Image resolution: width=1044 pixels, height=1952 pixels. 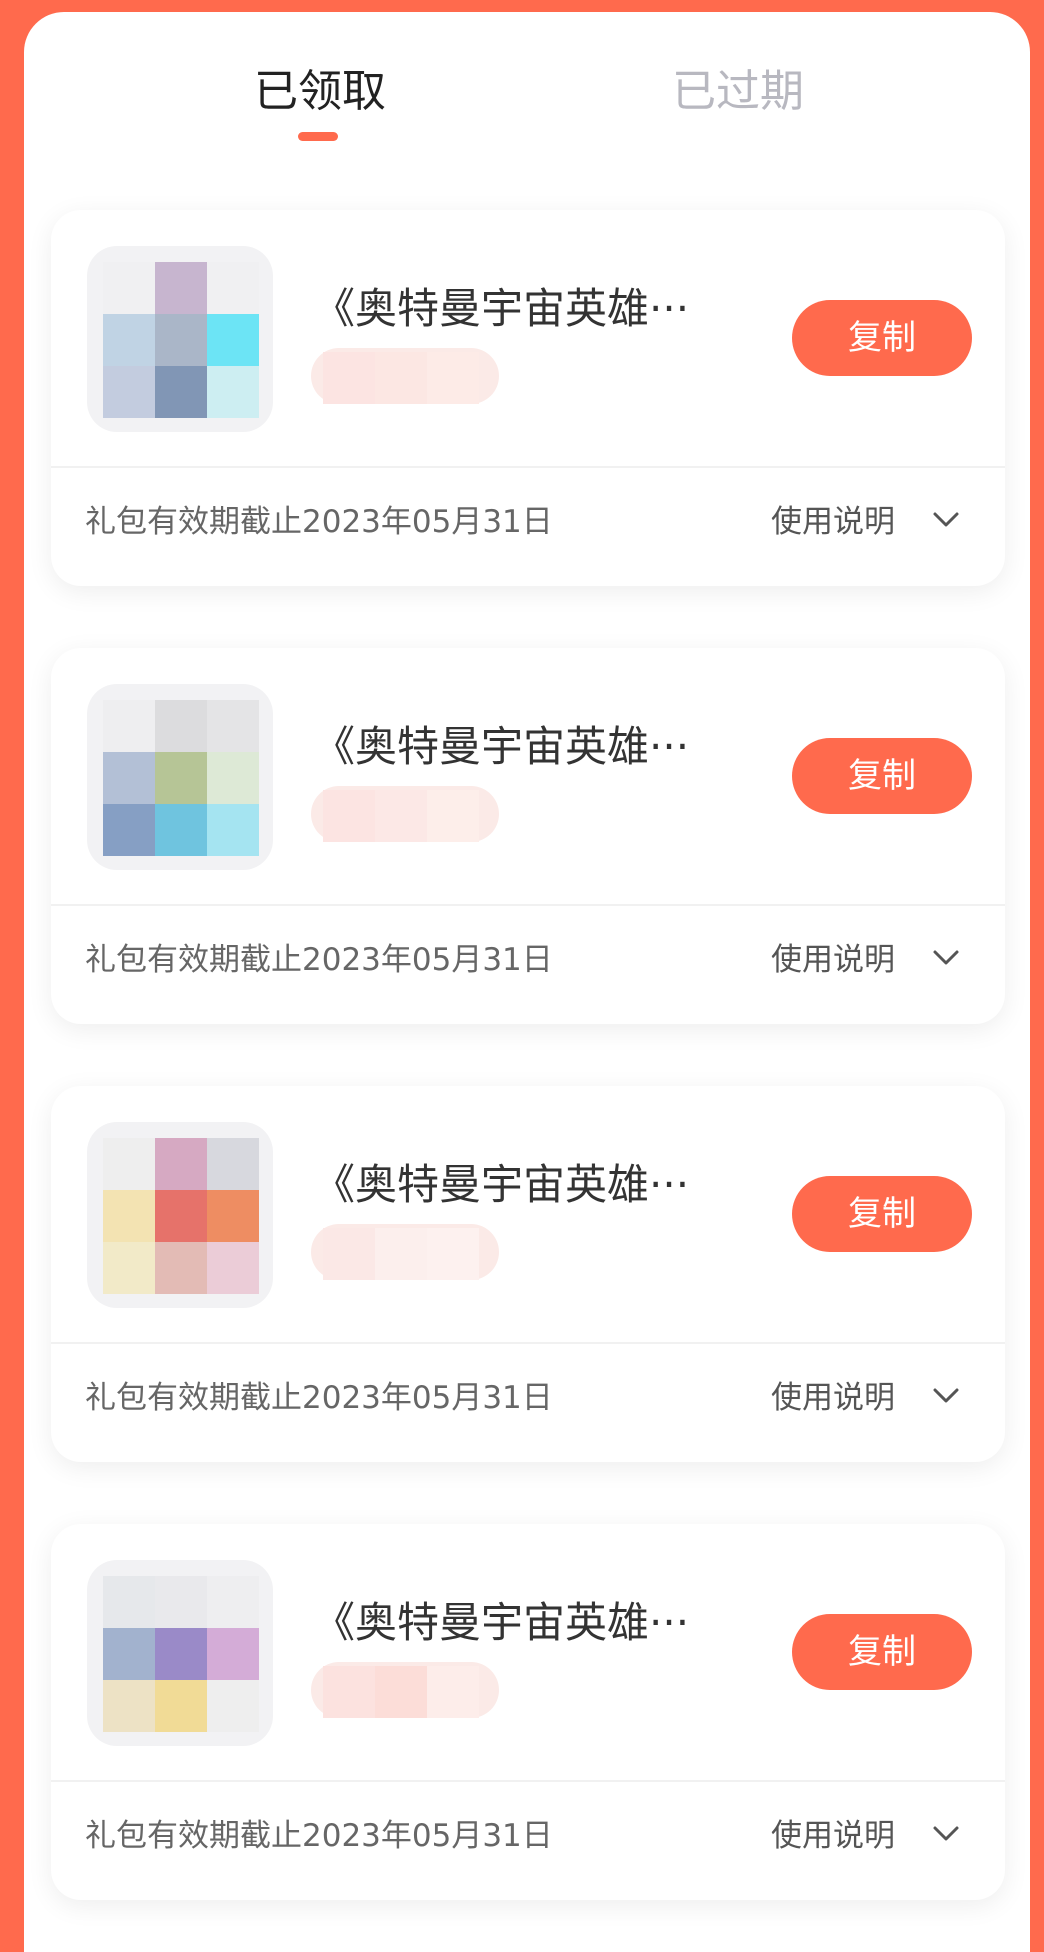 What do you see at coordinates (527, 87) in the screenshot?
I see `tab-bar: 已领取 已过期` at bounding box center [527, 87].